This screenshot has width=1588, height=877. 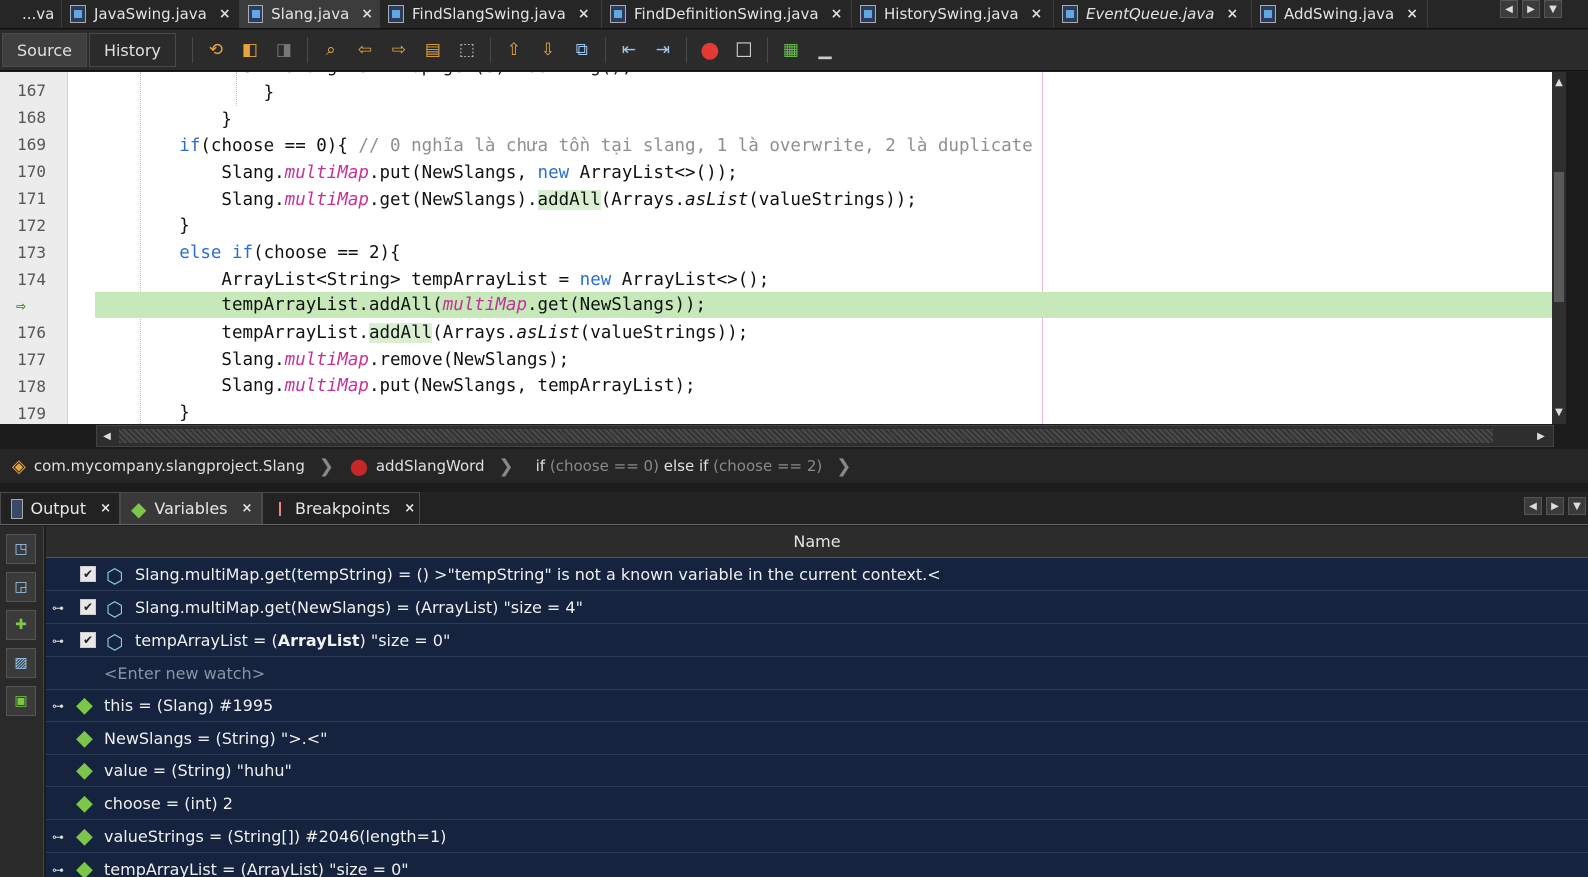 I want to click on comment-icon: ▦, so click(x=791, y=50).